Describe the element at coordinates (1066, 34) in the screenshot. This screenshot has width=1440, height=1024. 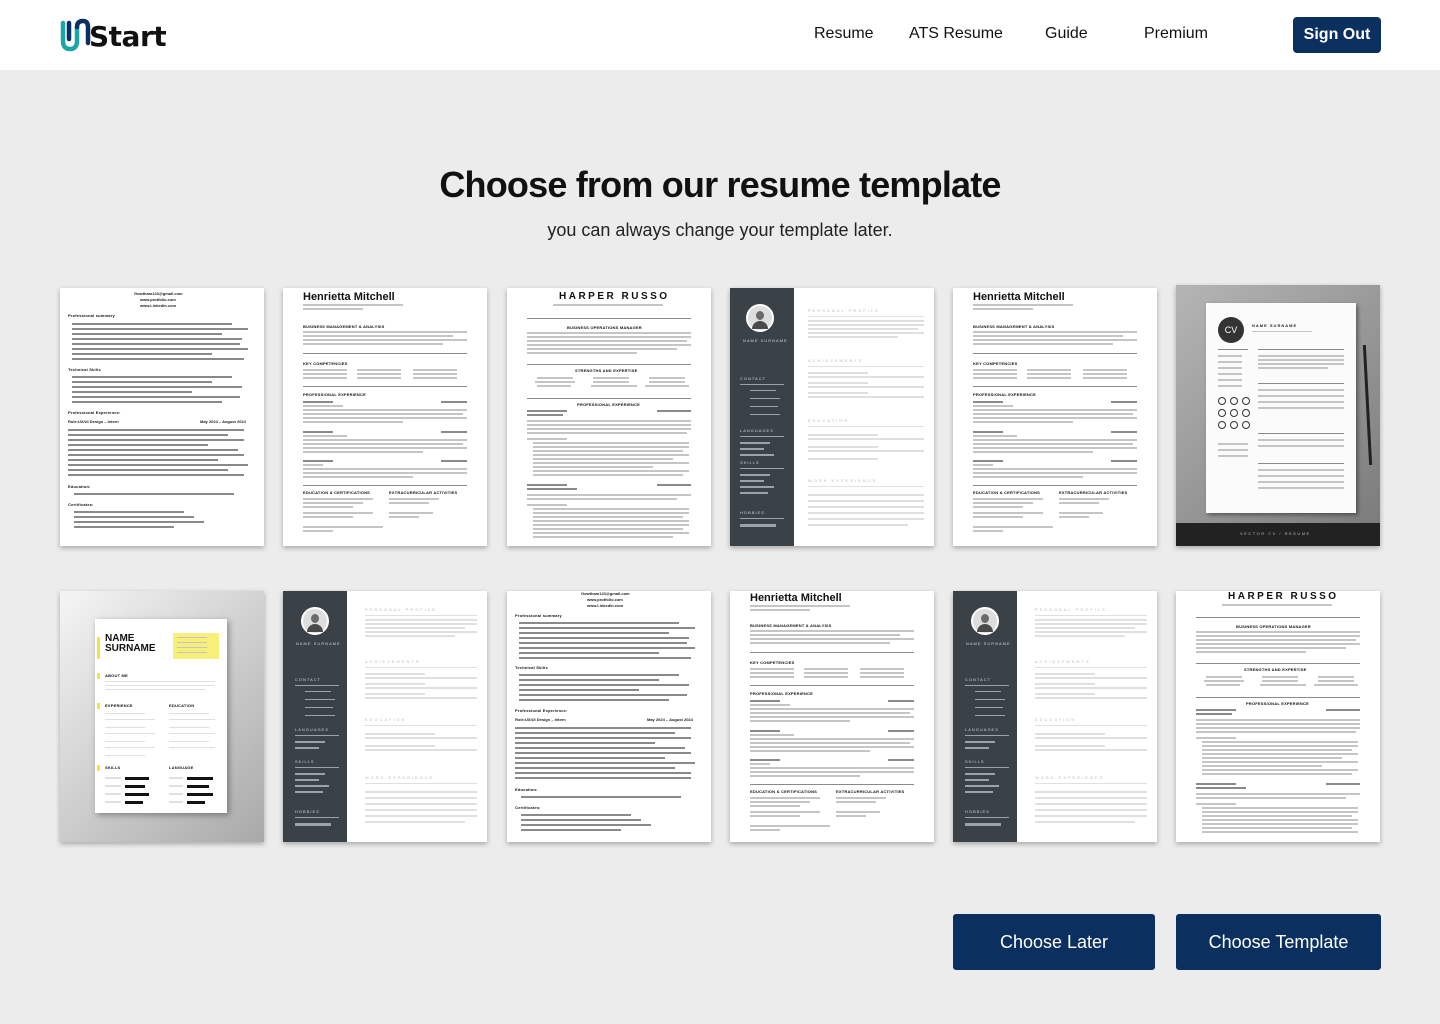
I see `nav-link-guide: Guide` at that location.